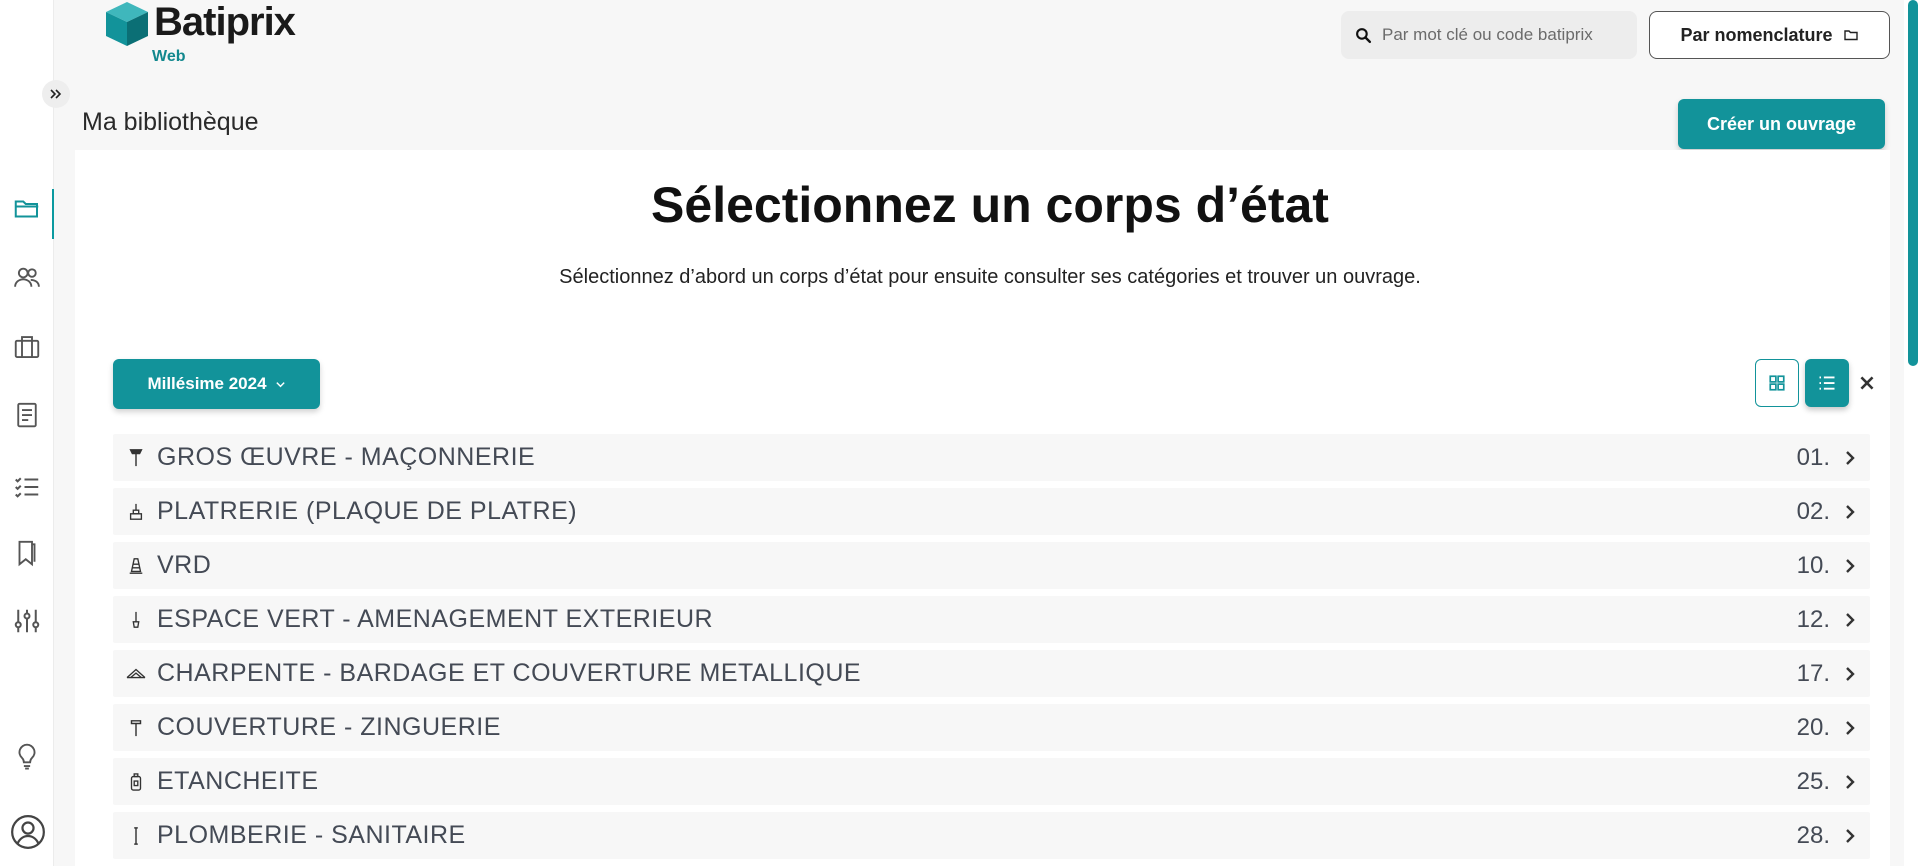 This screenshot has width=1920, height=866. I want to click on list-item: VRD 10., so click(991, 565).